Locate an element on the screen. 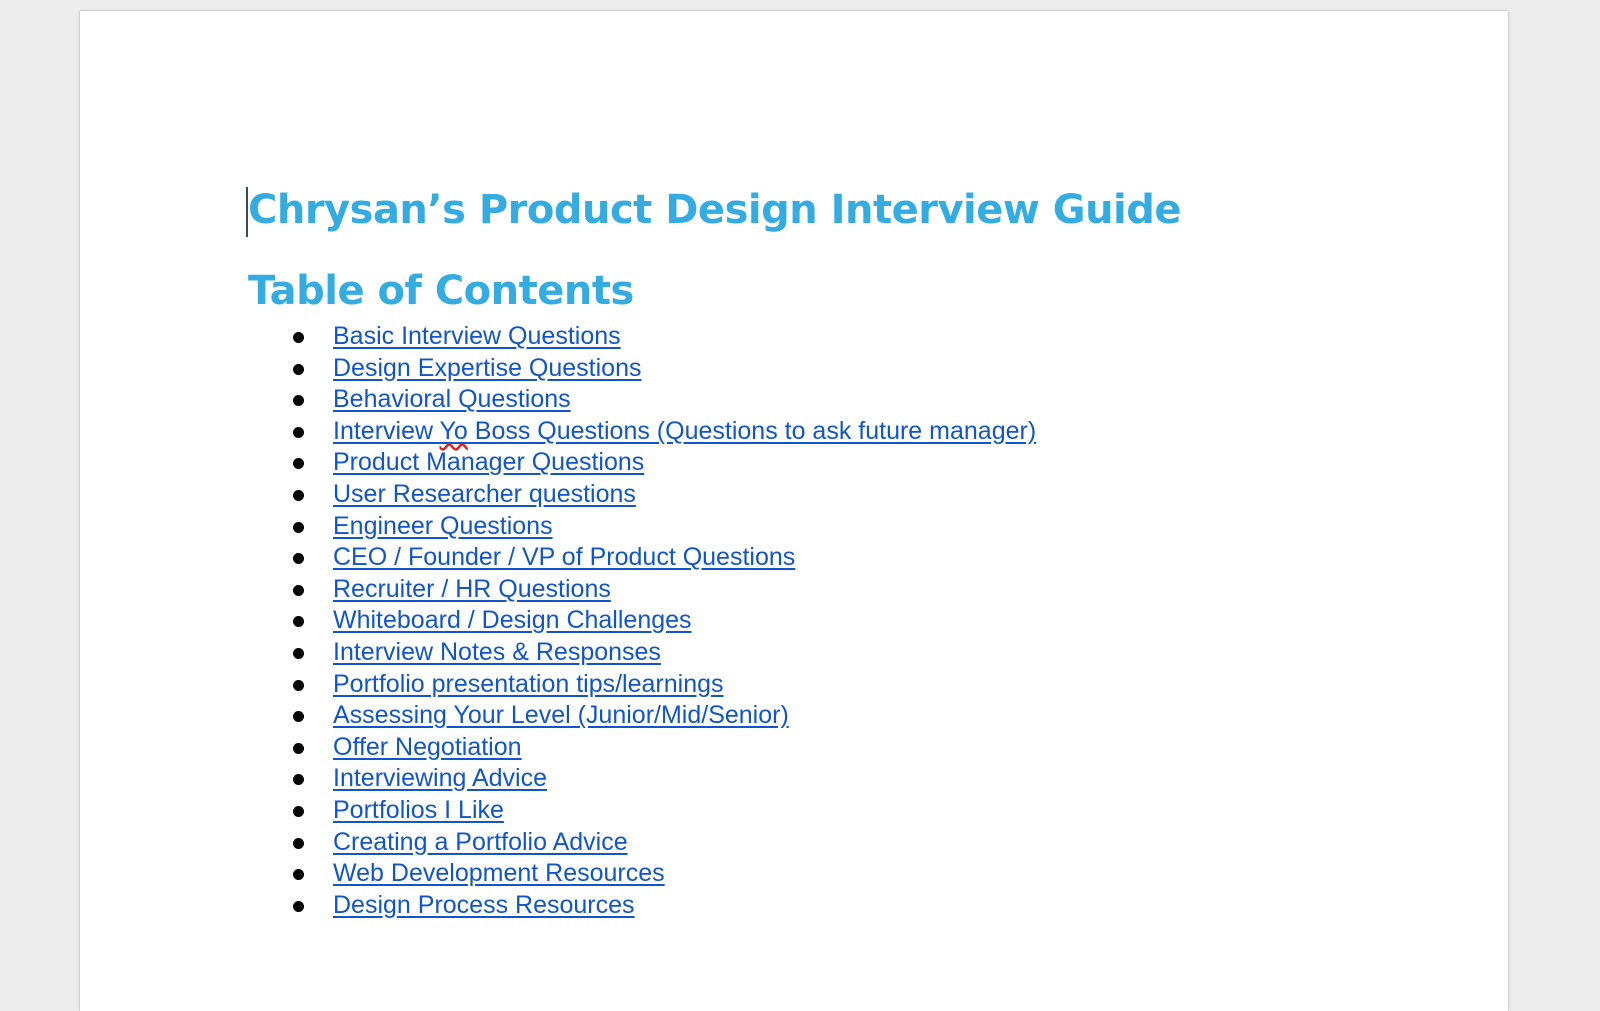 This screenshot has width=1600, height=1011. spellcheck-flag: Yo is located at coordinates (453, 430).